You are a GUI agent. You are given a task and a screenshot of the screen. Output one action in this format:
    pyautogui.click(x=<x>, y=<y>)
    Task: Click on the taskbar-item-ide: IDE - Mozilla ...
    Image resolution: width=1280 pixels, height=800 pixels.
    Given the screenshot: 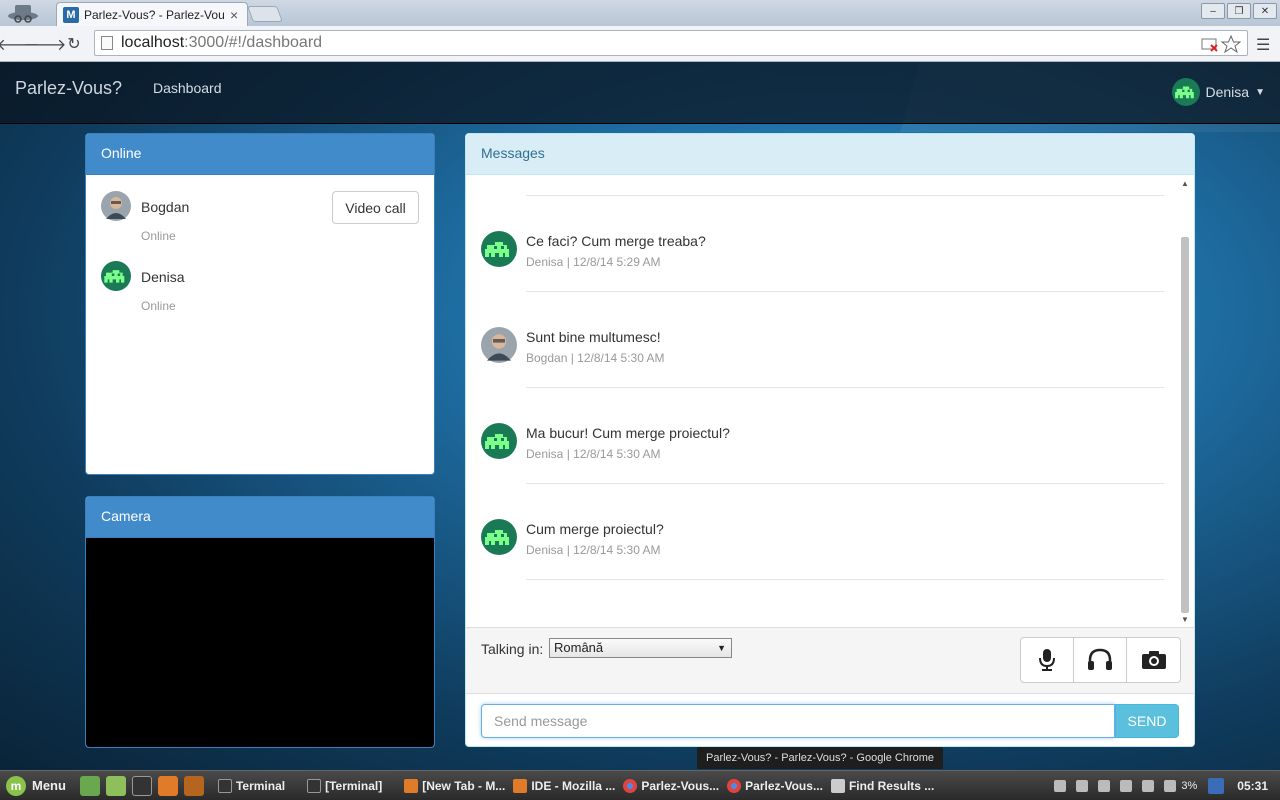 What is the action you would take?
    pyautogui.click(x=564, y=785)
    